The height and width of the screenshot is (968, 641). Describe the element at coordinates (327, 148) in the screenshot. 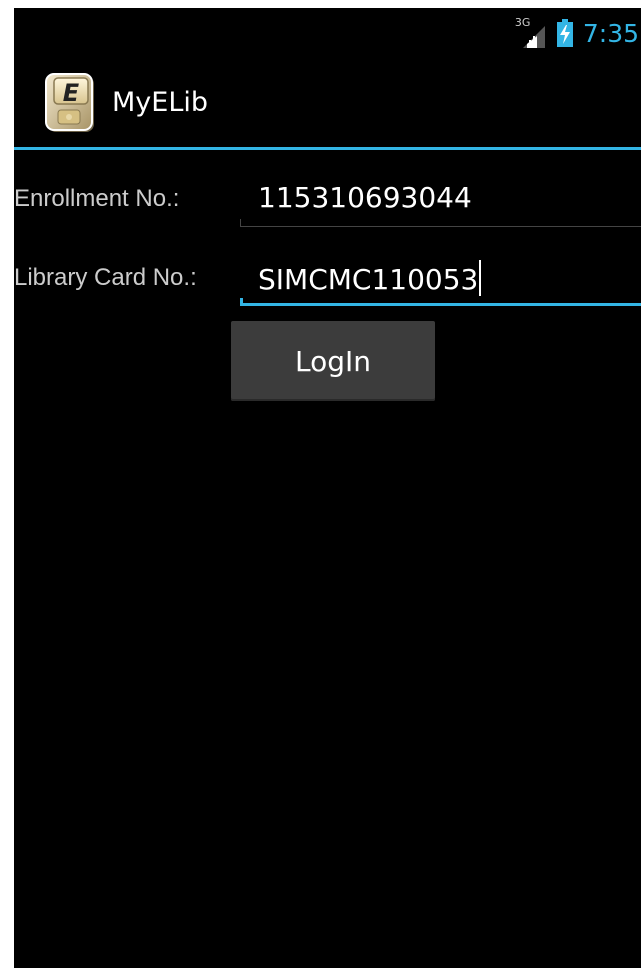

I see `action-bar-divider` at that location.